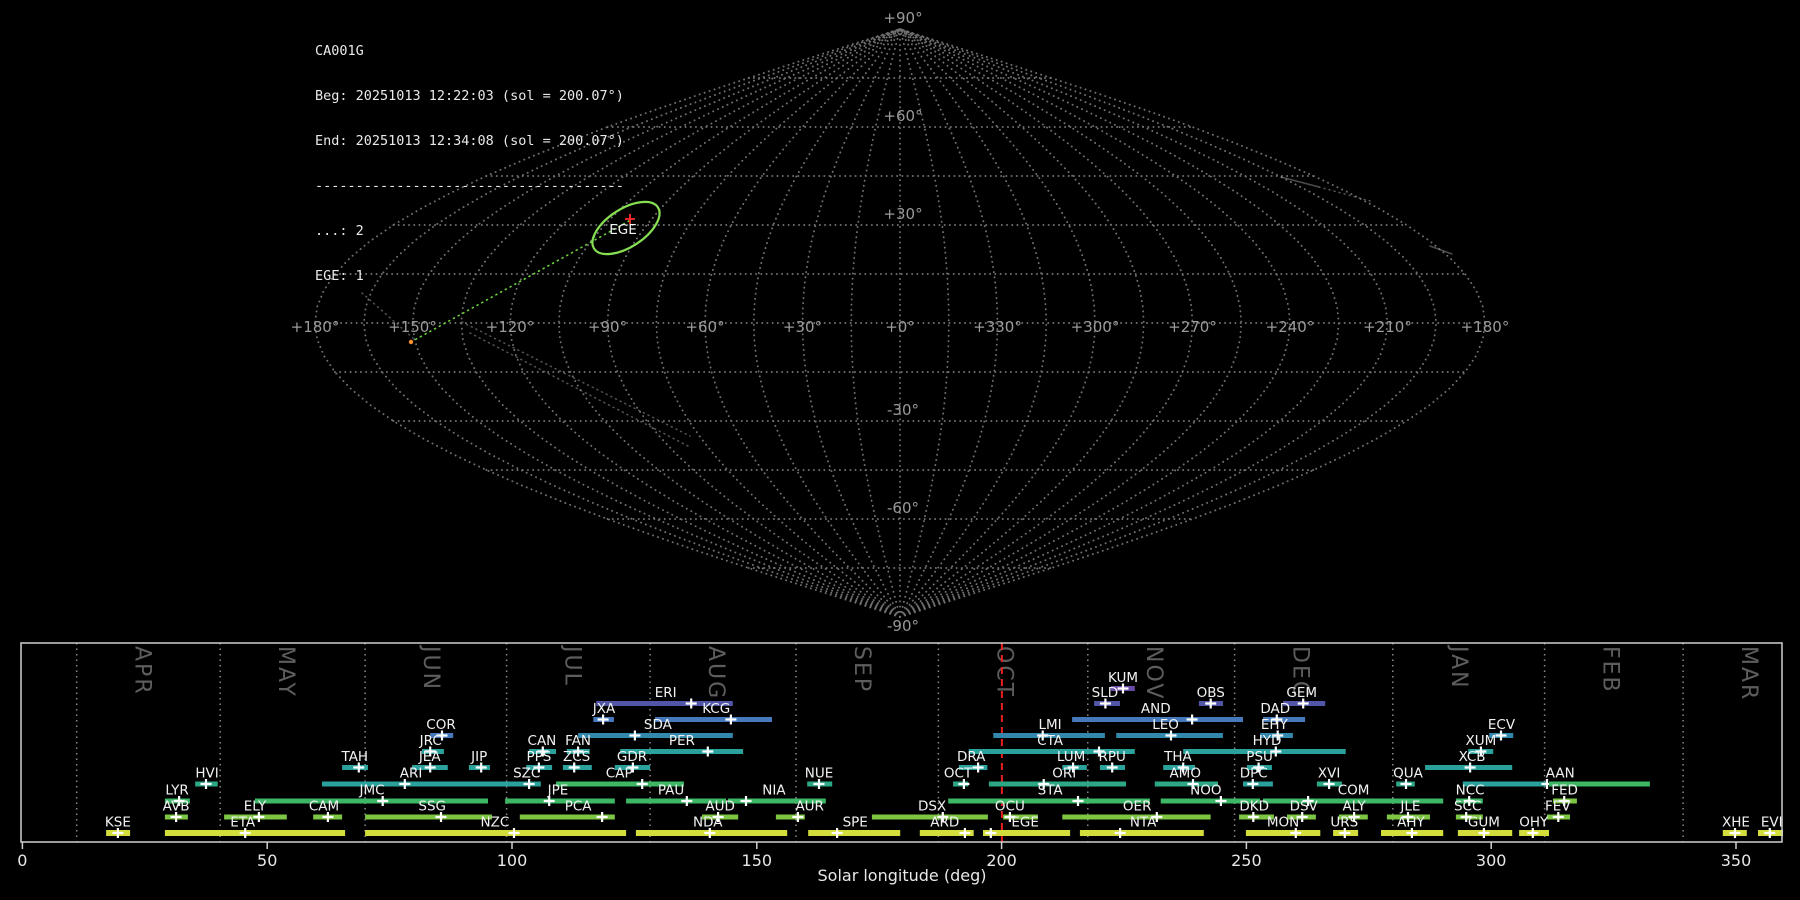  I want to click on shower-label: EGE, so click(1025, 823).